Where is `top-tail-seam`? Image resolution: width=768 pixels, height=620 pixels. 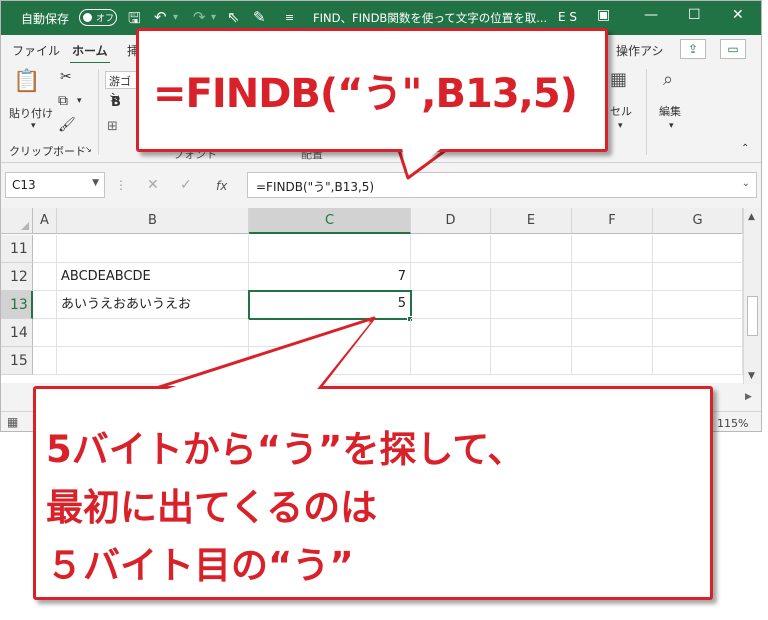
top-tail-seam is located at coordinates (424, 159).